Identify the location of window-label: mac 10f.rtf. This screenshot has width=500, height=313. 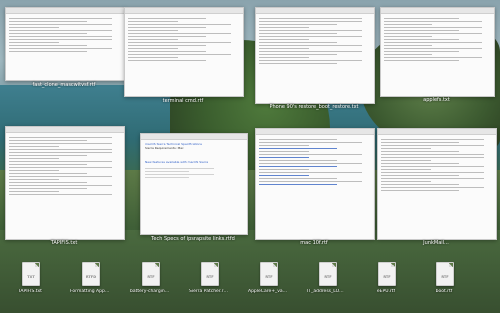
(314, 243).